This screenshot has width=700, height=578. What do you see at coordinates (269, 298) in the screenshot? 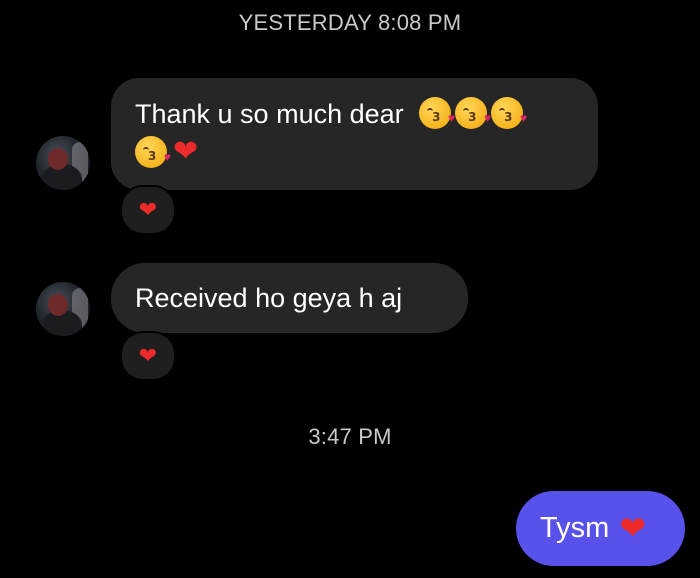
I see `message-text: Received ho geya h aj` at bounding box center [269, 298].